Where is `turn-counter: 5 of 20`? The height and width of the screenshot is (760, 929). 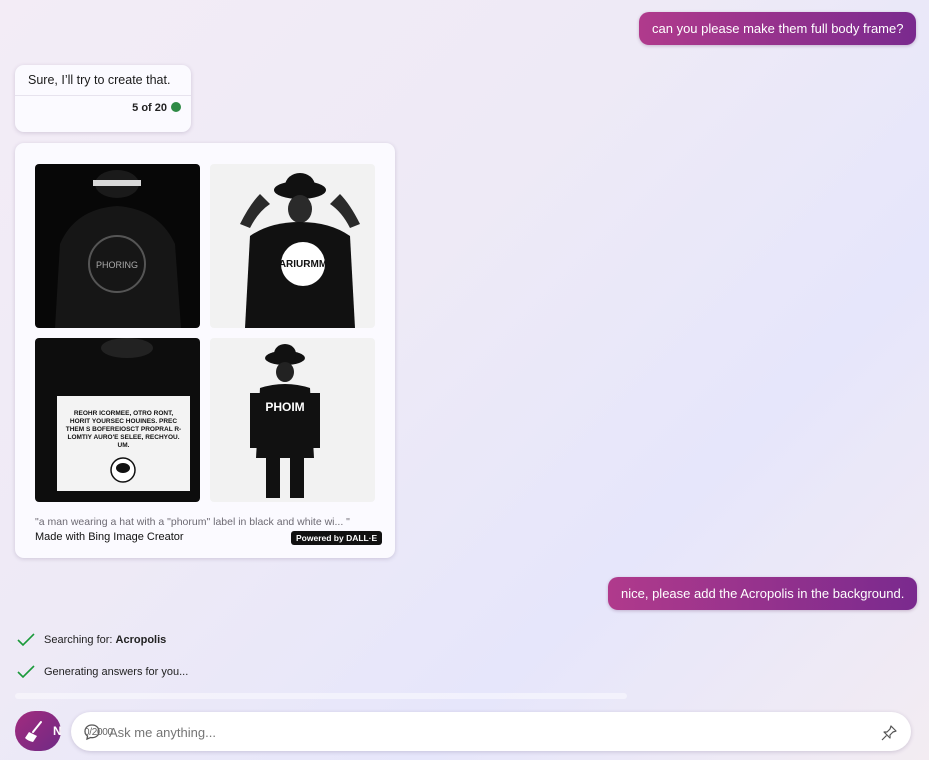
turn-counter: 5 of 20 is located at coordinates (103, 105).